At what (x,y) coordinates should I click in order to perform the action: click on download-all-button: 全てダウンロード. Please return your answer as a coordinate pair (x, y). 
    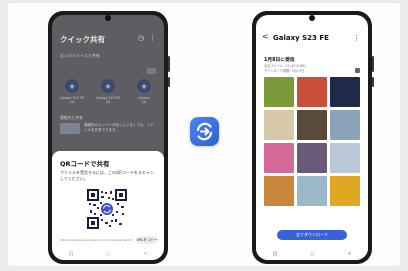
    Looking at the image, I should click on (312, 235).